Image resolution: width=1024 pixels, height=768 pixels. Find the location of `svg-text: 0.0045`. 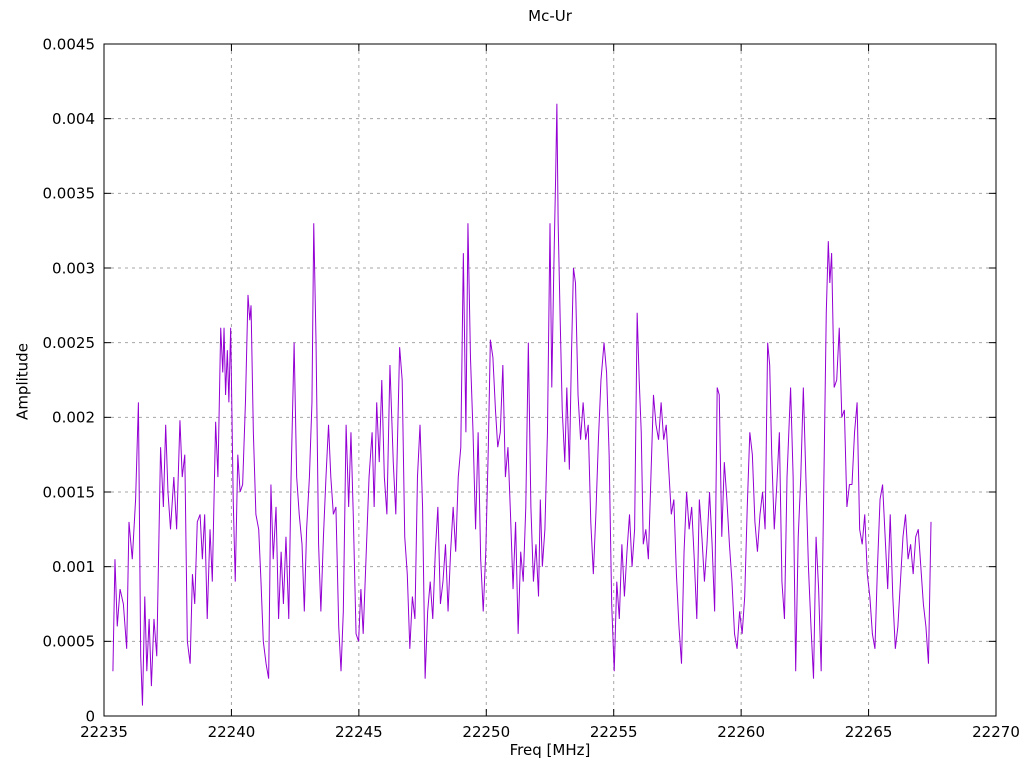

svg-text: 0.0045 is located at coordinates (69, 44).